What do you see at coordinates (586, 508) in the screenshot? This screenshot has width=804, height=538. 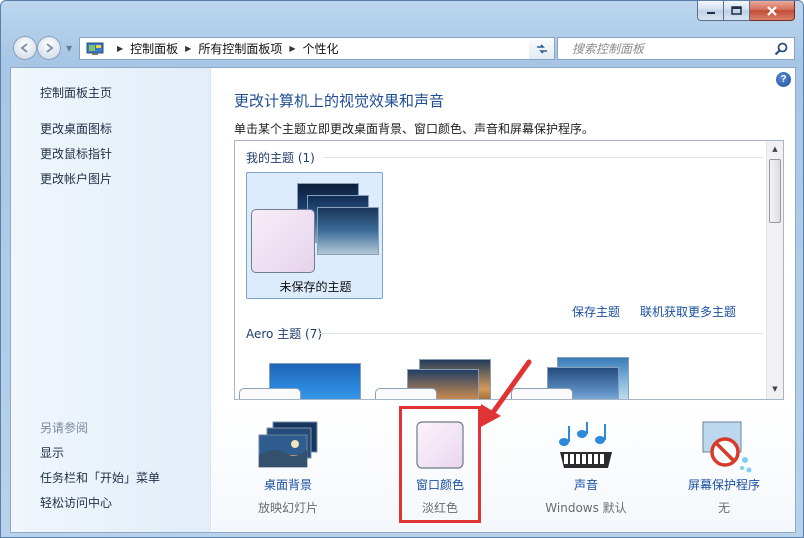 I see `sounds-value: Windows 默认` at bounding box center [586, 508].